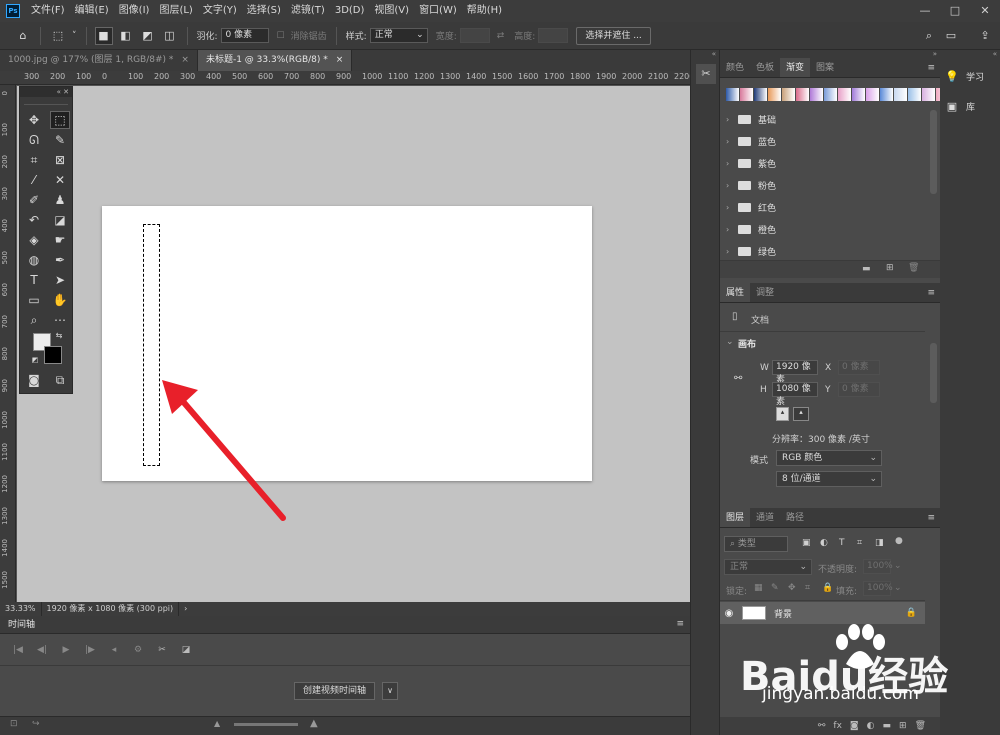 This screenshot has width=1000, height=735. I want to click on lock-icon: 🔒, so click(911, 613).